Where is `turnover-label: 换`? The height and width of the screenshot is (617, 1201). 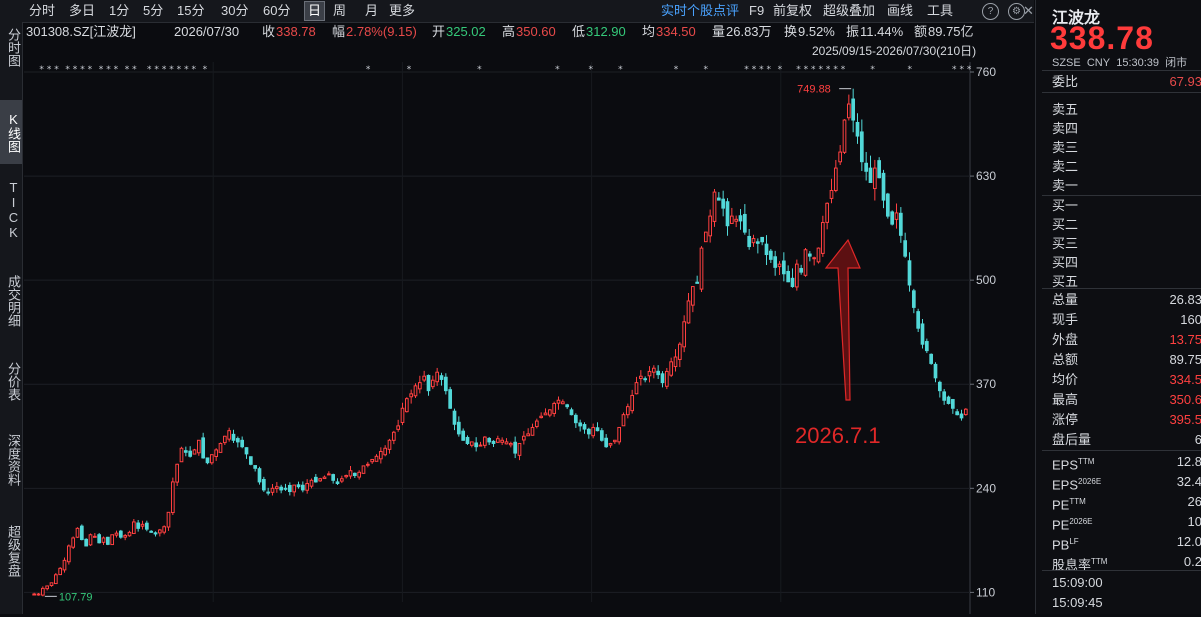 turnover-label: 换 is located at coordinates (791, 31).